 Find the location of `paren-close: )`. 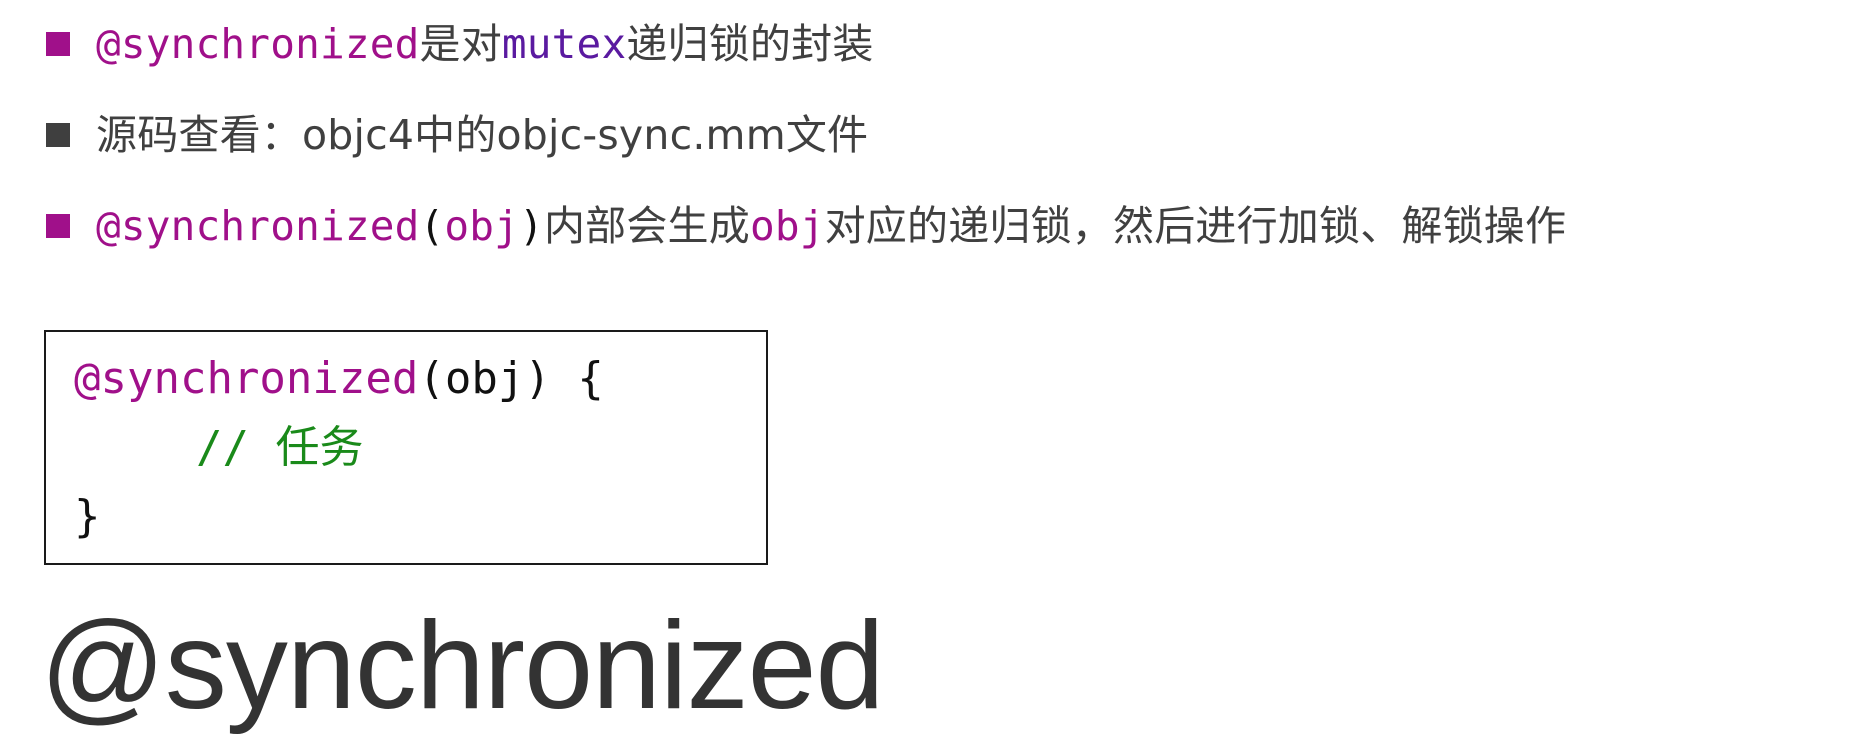

paren-close: ) is located at coordinates (531, 226).